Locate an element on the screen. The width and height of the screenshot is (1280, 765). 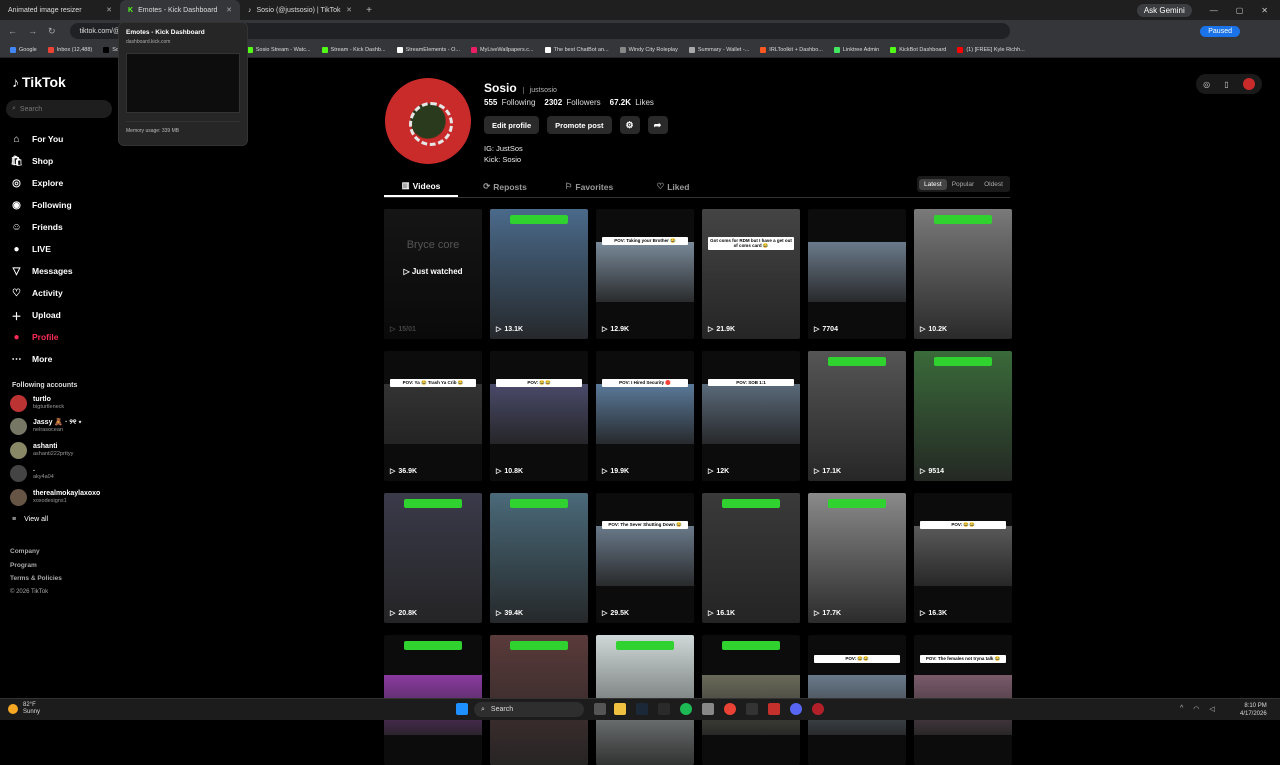
tab-reposts: ⟳ Reposts is located at coordinates (505, 186).